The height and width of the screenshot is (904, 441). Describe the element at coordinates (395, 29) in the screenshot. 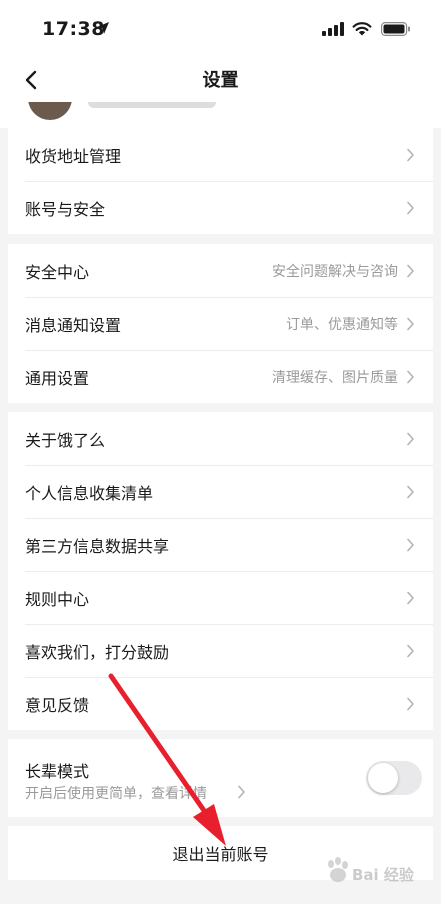

I see `battery-icon` at that location.